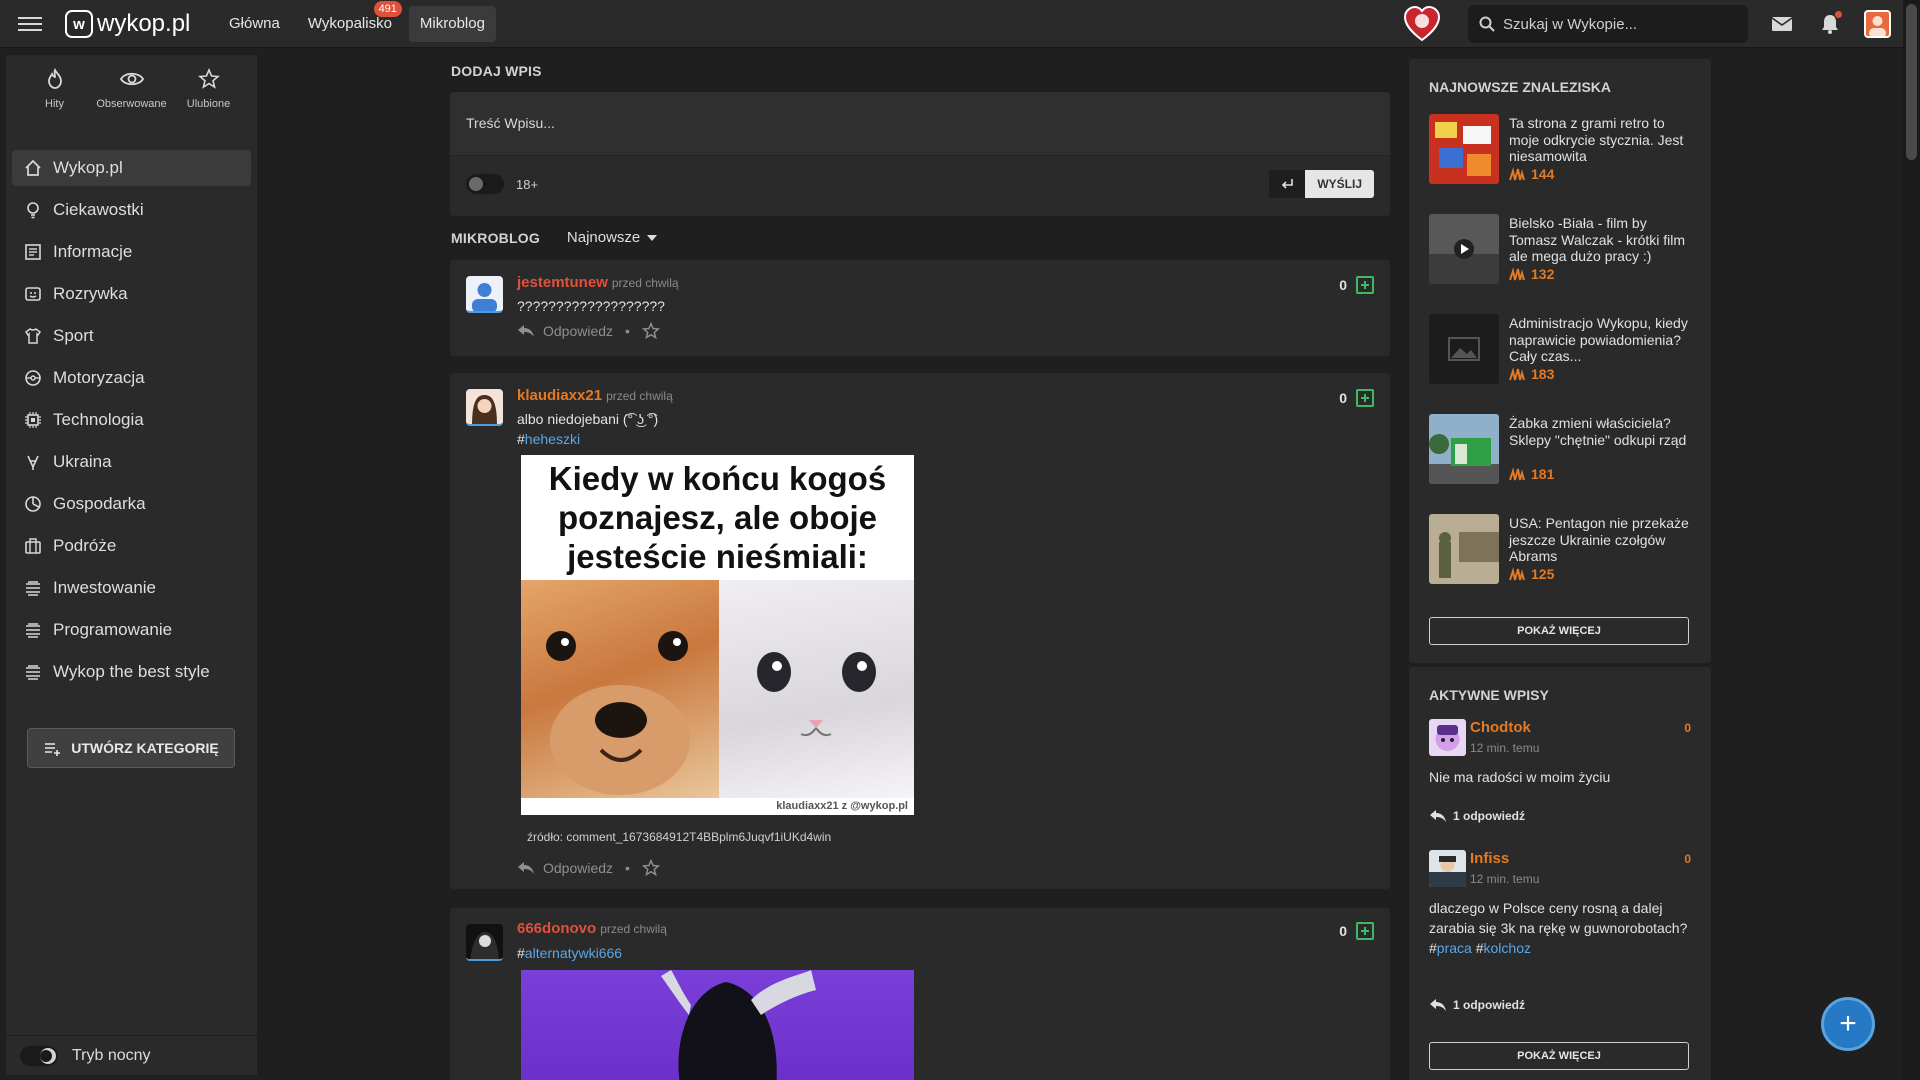 The image size is (1920, 1080). What do you see at coordinates (131, 630) in the screenshot?
I see `category-programowanie: Programowanie` at bounding box center [131, 630].